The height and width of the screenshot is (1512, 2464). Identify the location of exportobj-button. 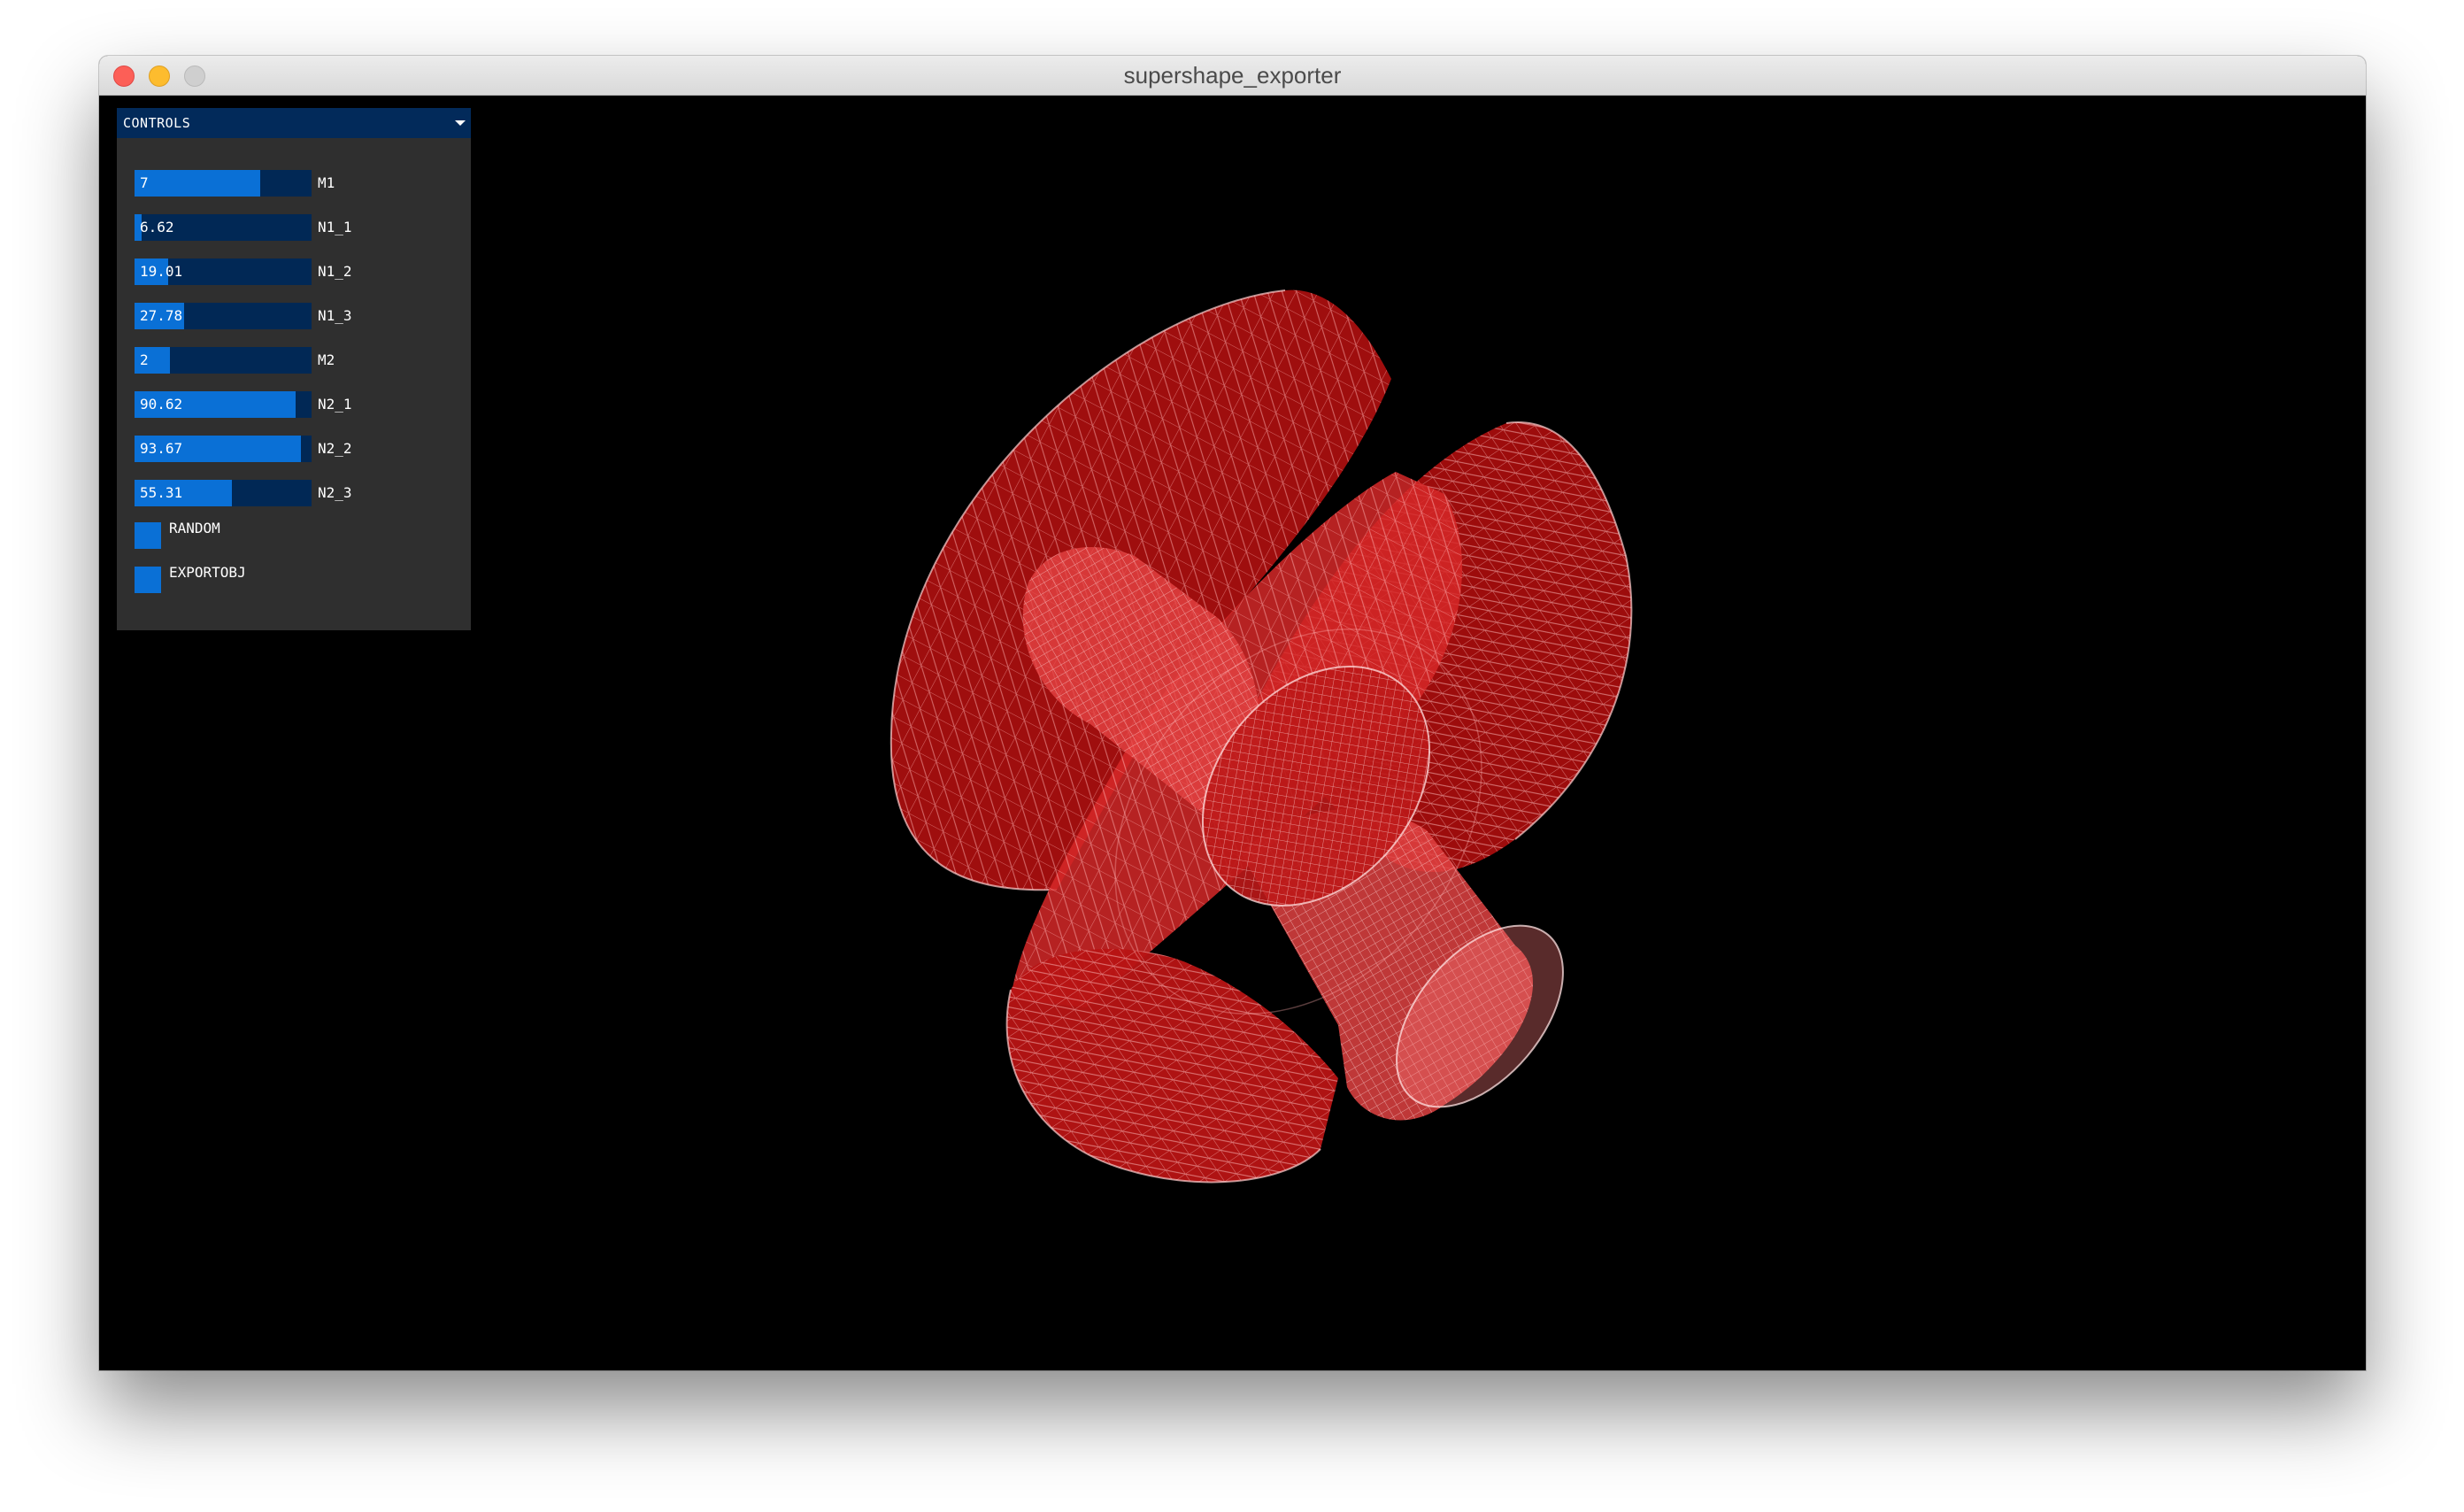
(148, 580).